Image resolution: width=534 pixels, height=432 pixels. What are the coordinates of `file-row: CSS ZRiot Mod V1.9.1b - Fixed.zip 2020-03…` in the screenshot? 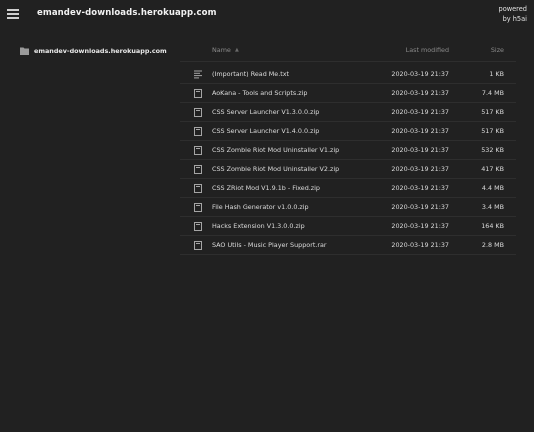 It's located at (348, 188).